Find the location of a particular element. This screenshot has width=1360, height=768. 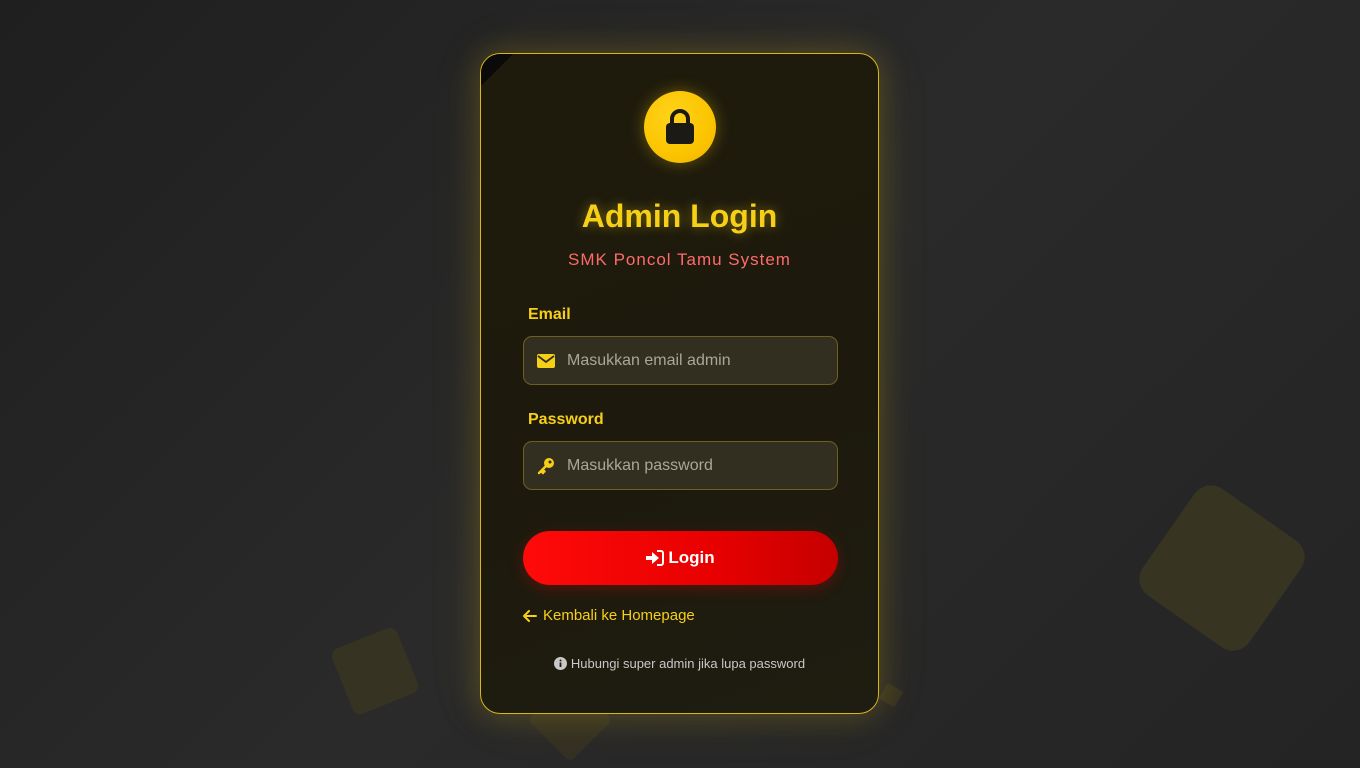

help-note-text: Hubungi super admin jika lupa password is located at coordinates (688, 663).